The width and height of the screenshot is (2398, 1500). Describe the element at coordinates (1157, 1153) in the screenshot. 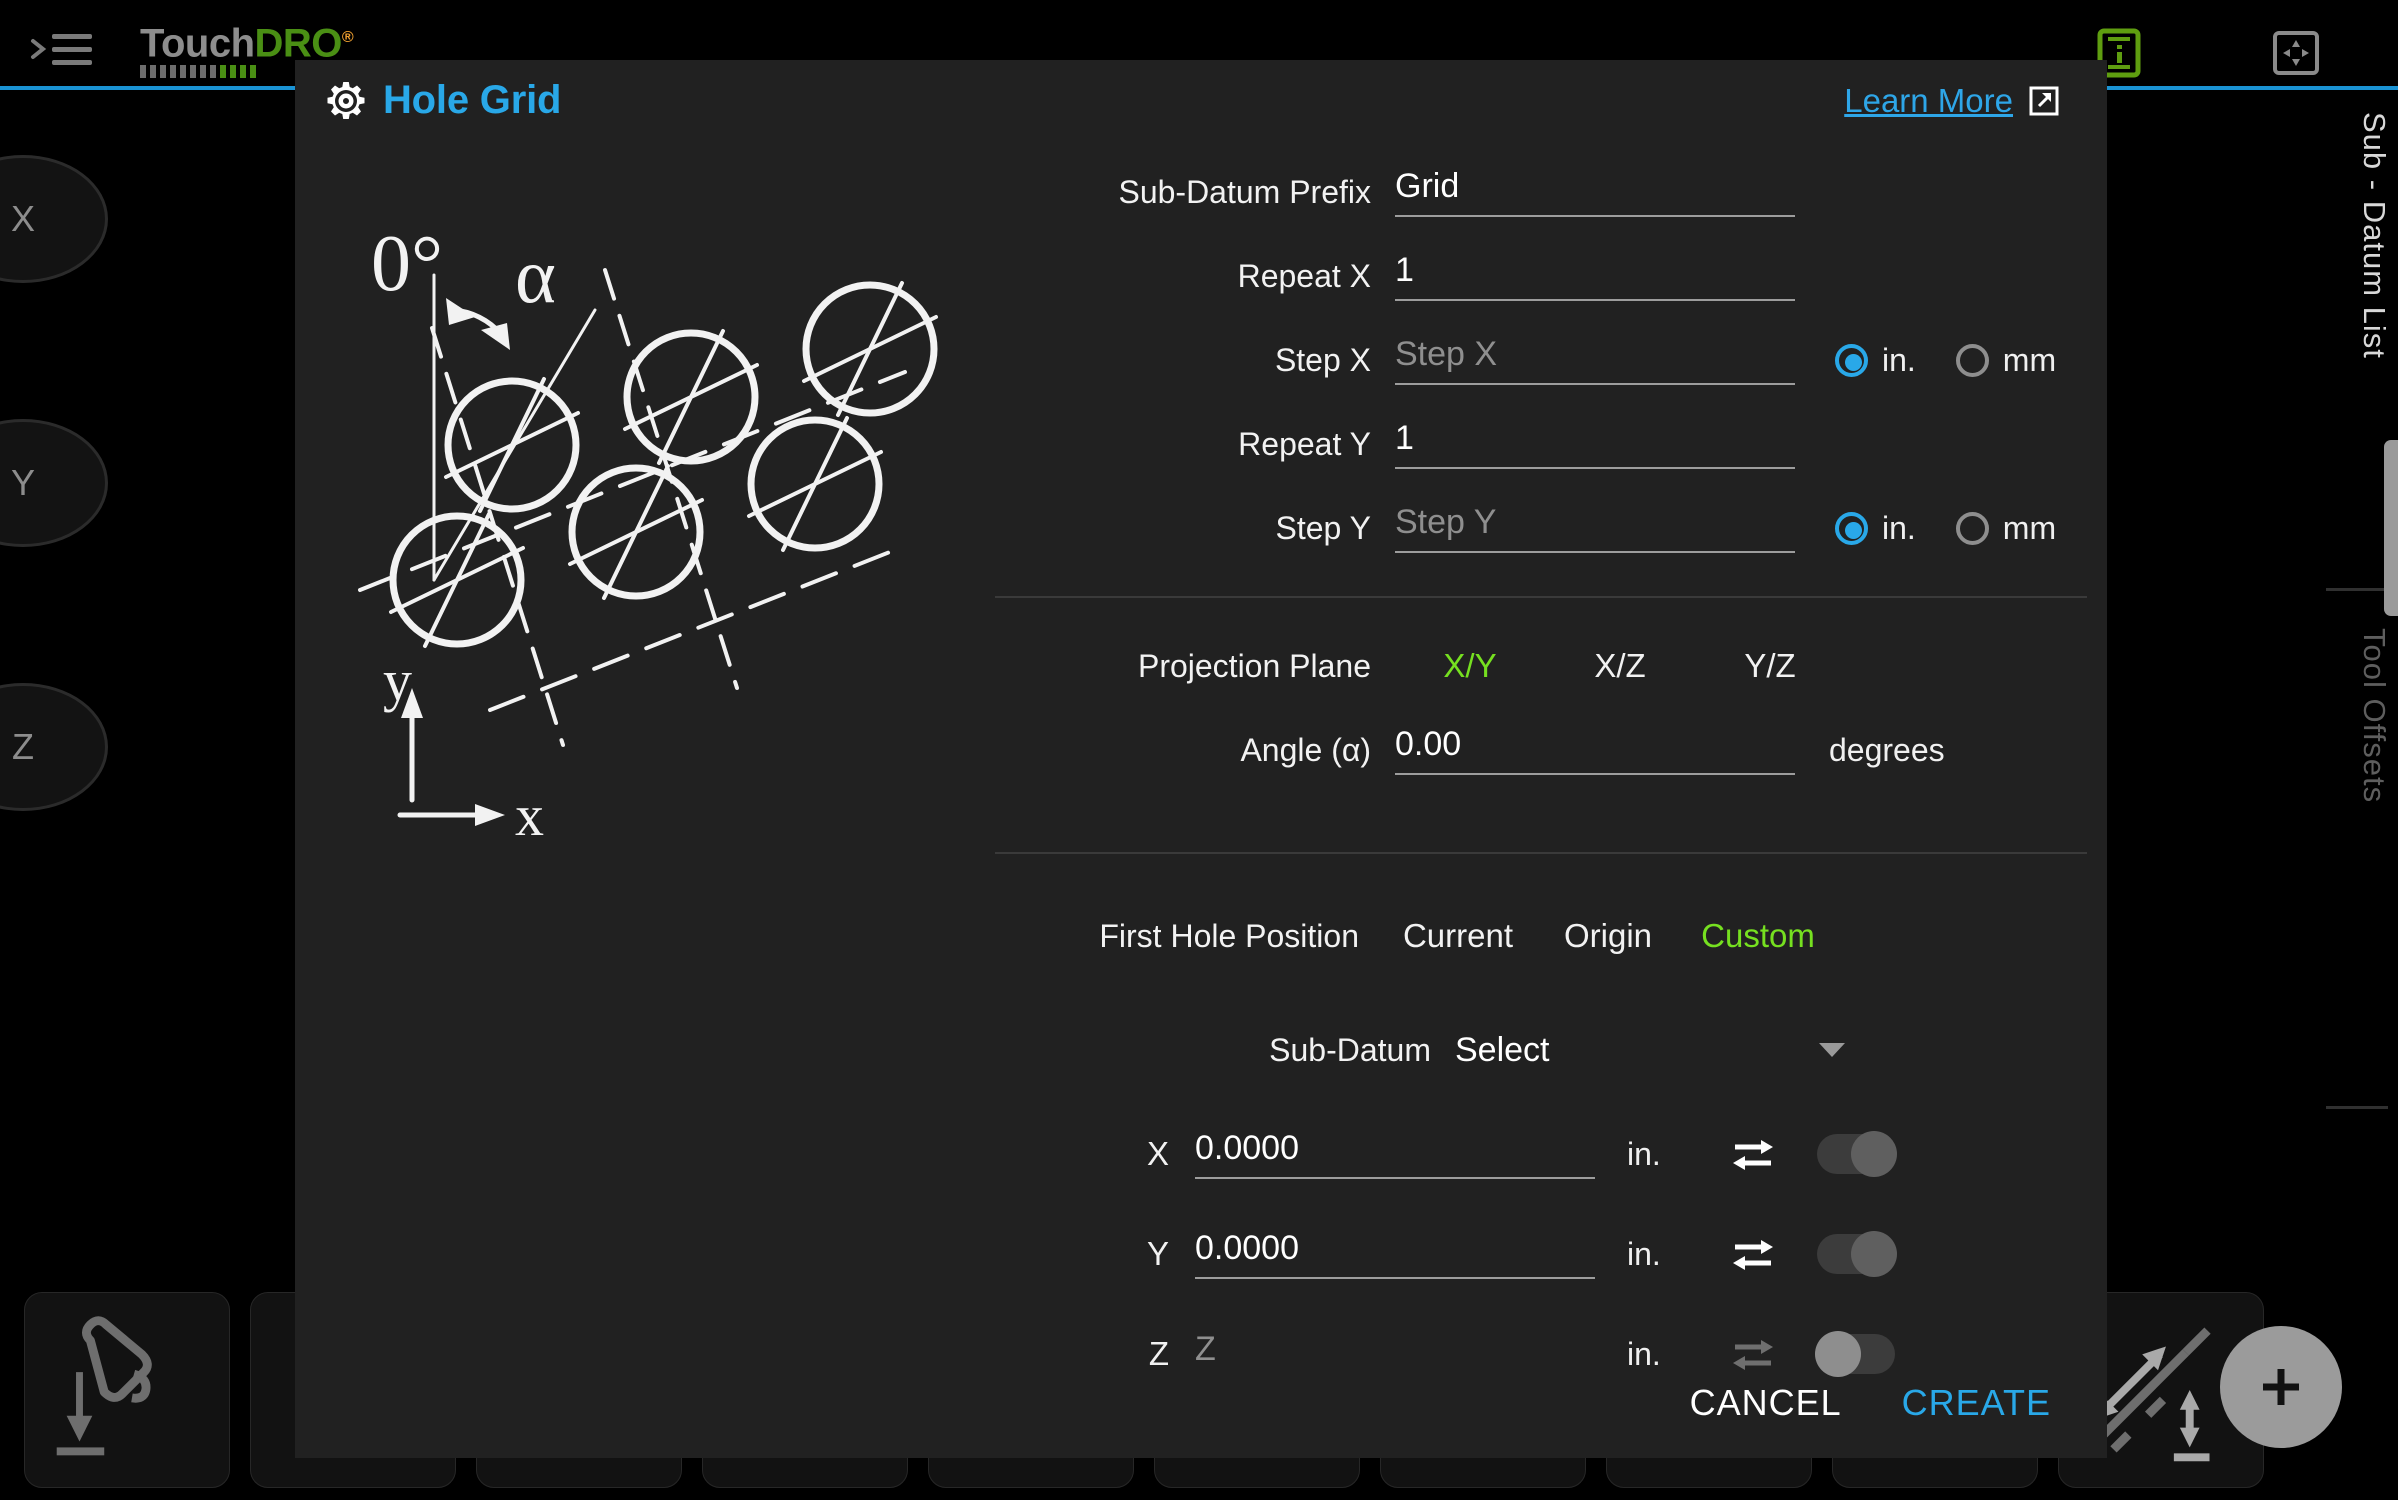

I see `label-coord-x: X` at that location.